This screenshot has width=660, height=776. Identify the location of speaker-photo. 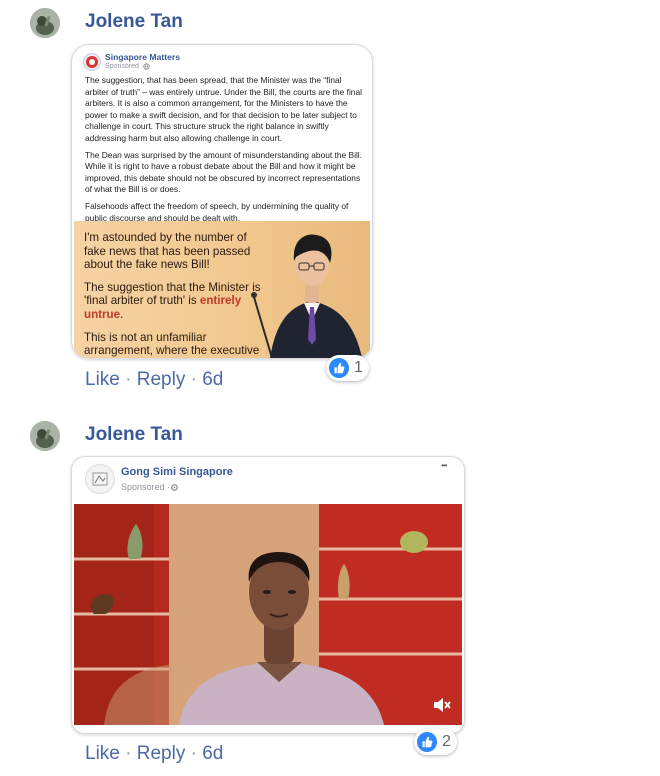
(306, 296).